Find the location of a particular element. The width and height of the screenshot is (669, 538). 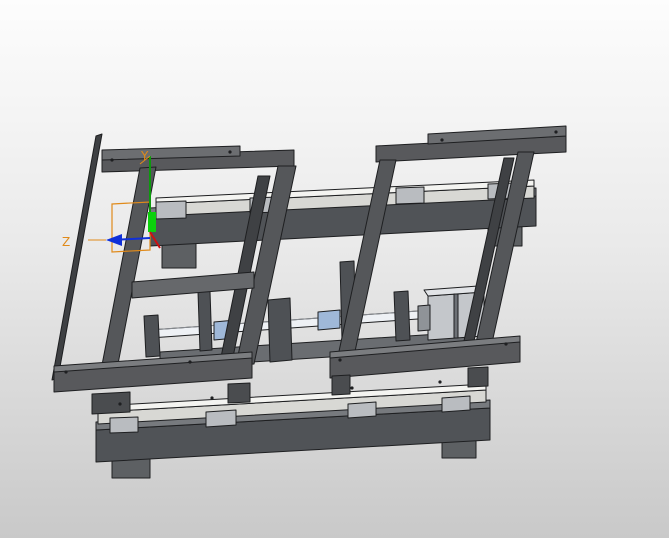

z-axis-label: Z is located at coordinates (66, 242).